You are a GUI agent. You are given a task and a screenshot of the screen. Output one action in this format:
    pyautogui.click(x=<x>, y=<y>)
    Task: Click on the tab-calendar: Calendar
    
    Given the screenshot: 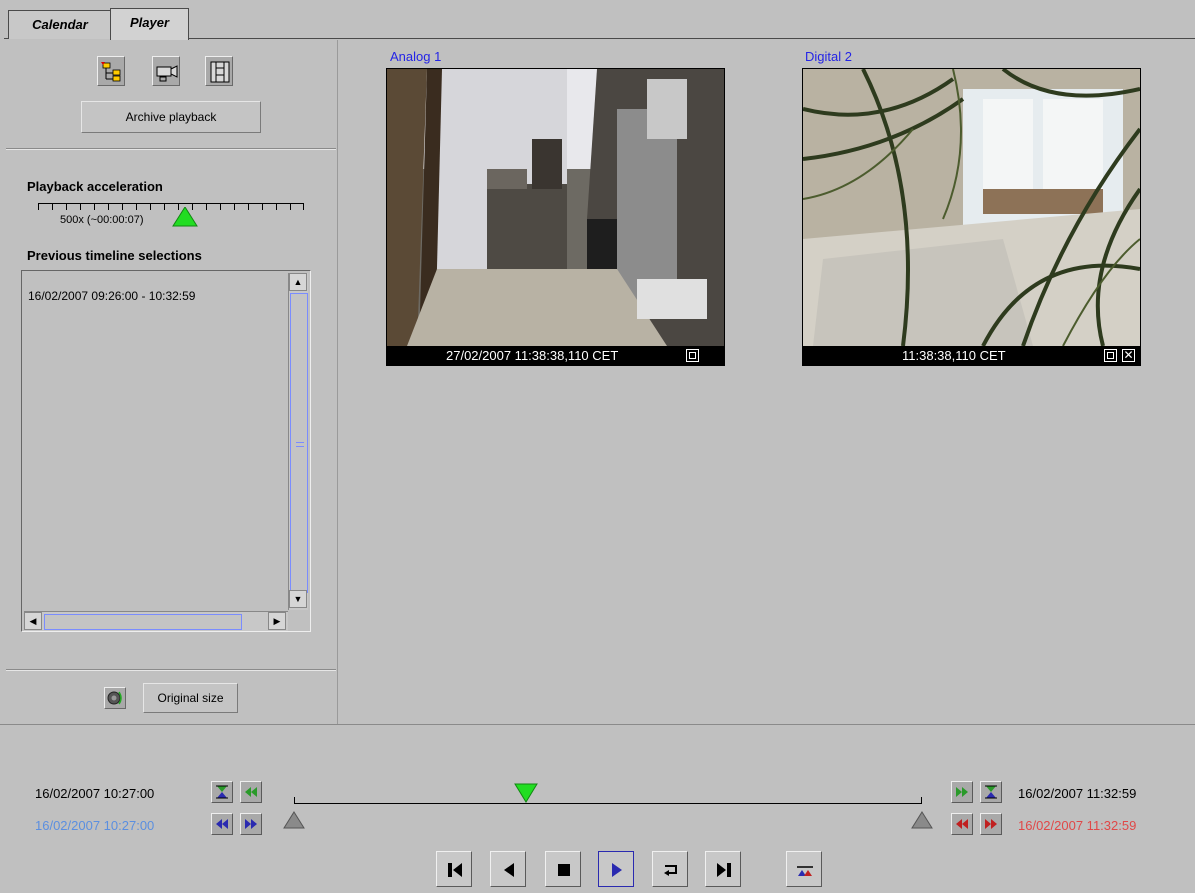 What is the action you would take?
    pyautogui.click(x=60, y=24)
    